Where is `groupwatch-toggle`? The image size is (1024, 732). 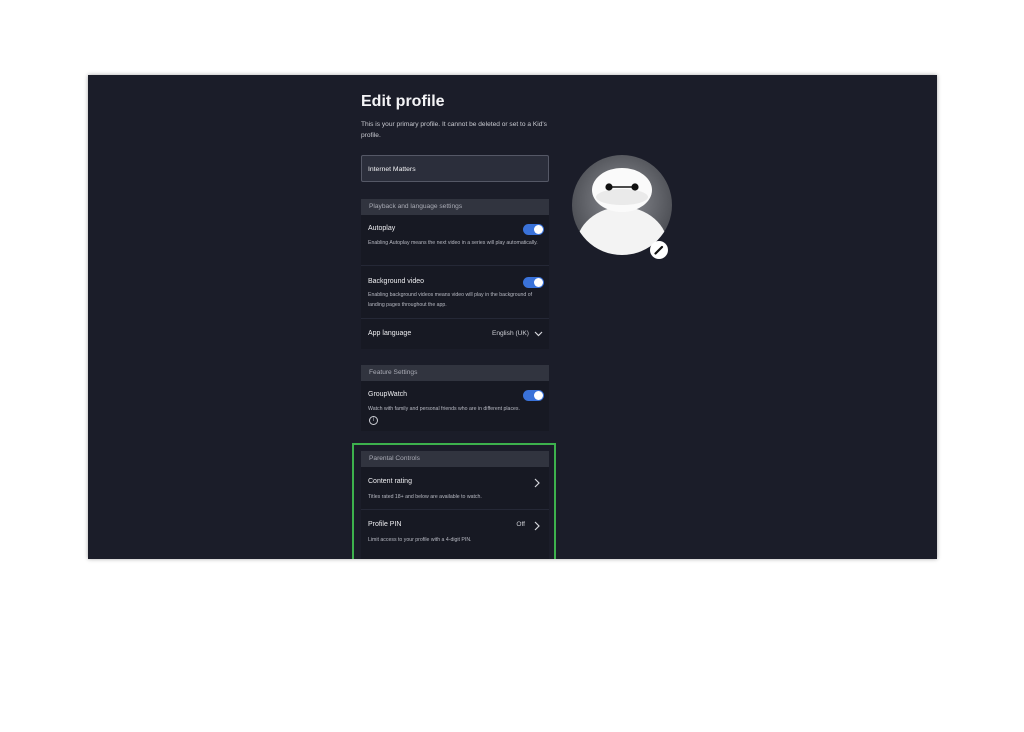 groupwatch-toggle is located at coordinates (533, 395).